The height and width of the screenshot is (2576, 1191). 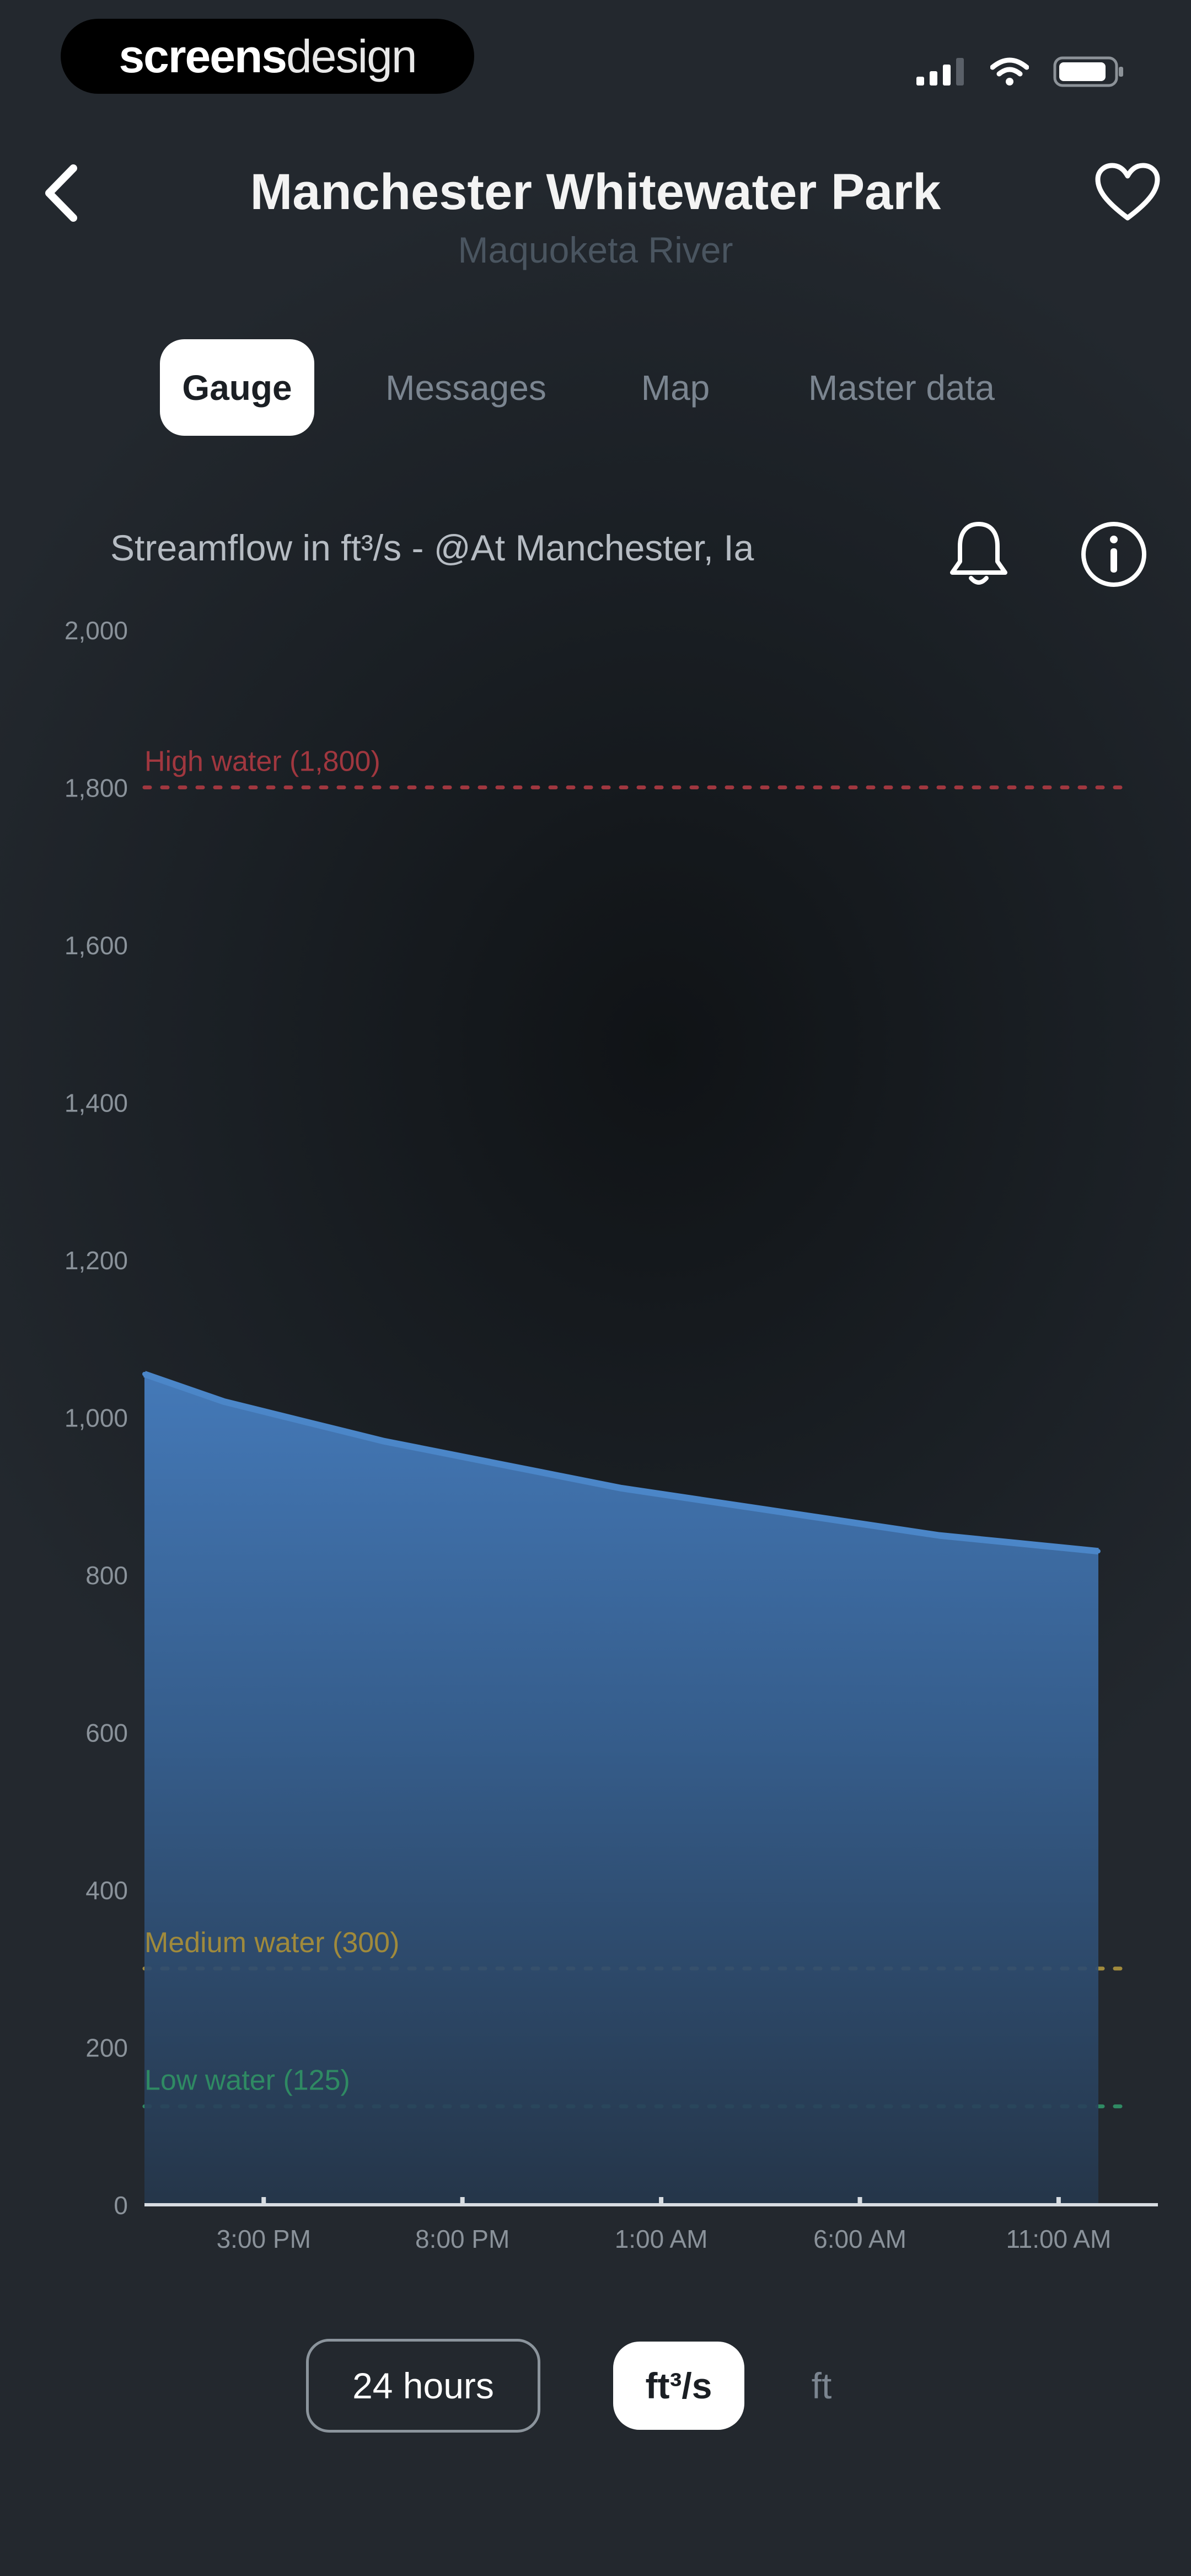 I want to click on y-tick-label: 1,200, so click(x=96, y=1260).